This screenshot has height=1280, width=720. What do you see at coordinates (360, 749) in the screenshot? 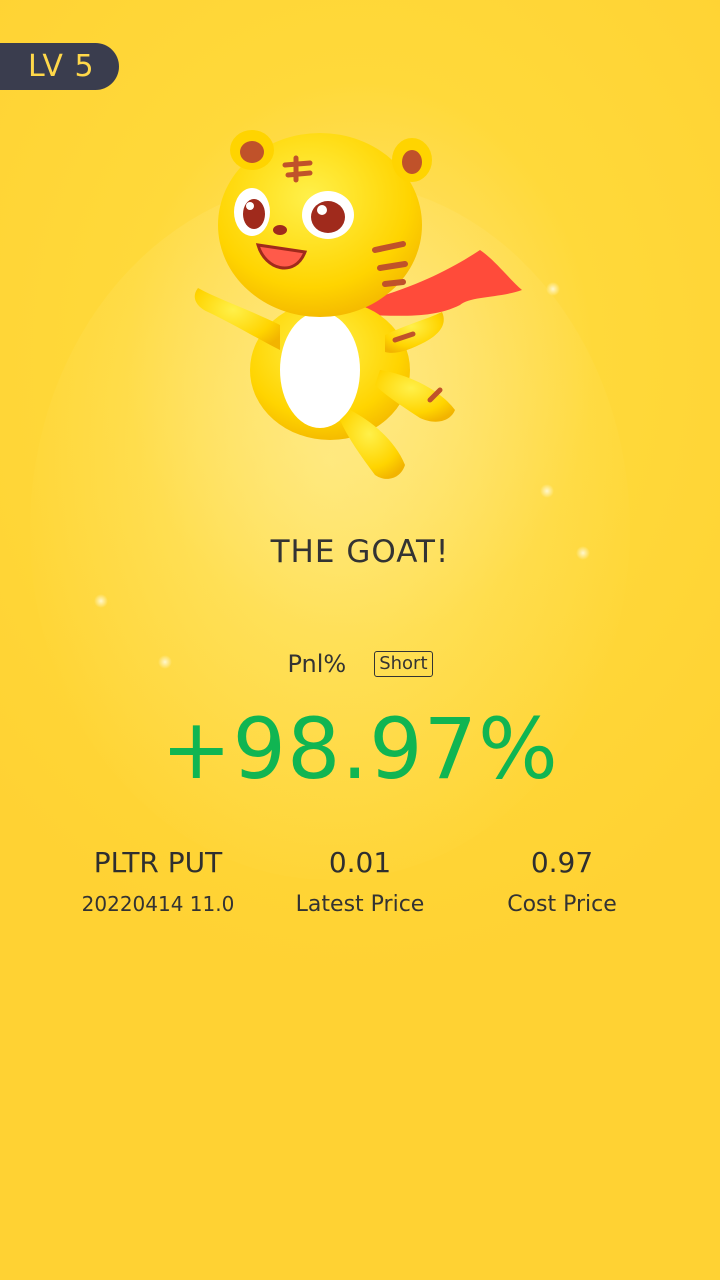
I see `pnl-value: +98.97%` at bounding box center [360, 749].